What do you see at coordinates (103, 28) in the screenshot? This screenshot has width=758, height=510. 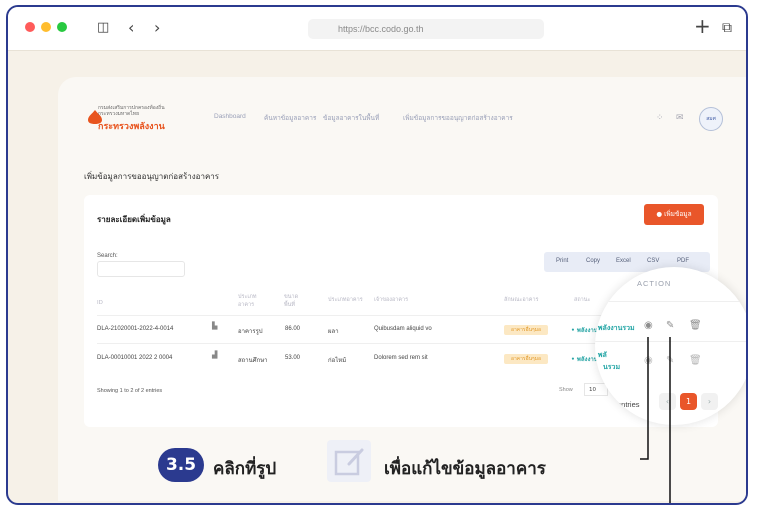 I see `sidebar-icon: ◫` at bounding box center [103, 28].